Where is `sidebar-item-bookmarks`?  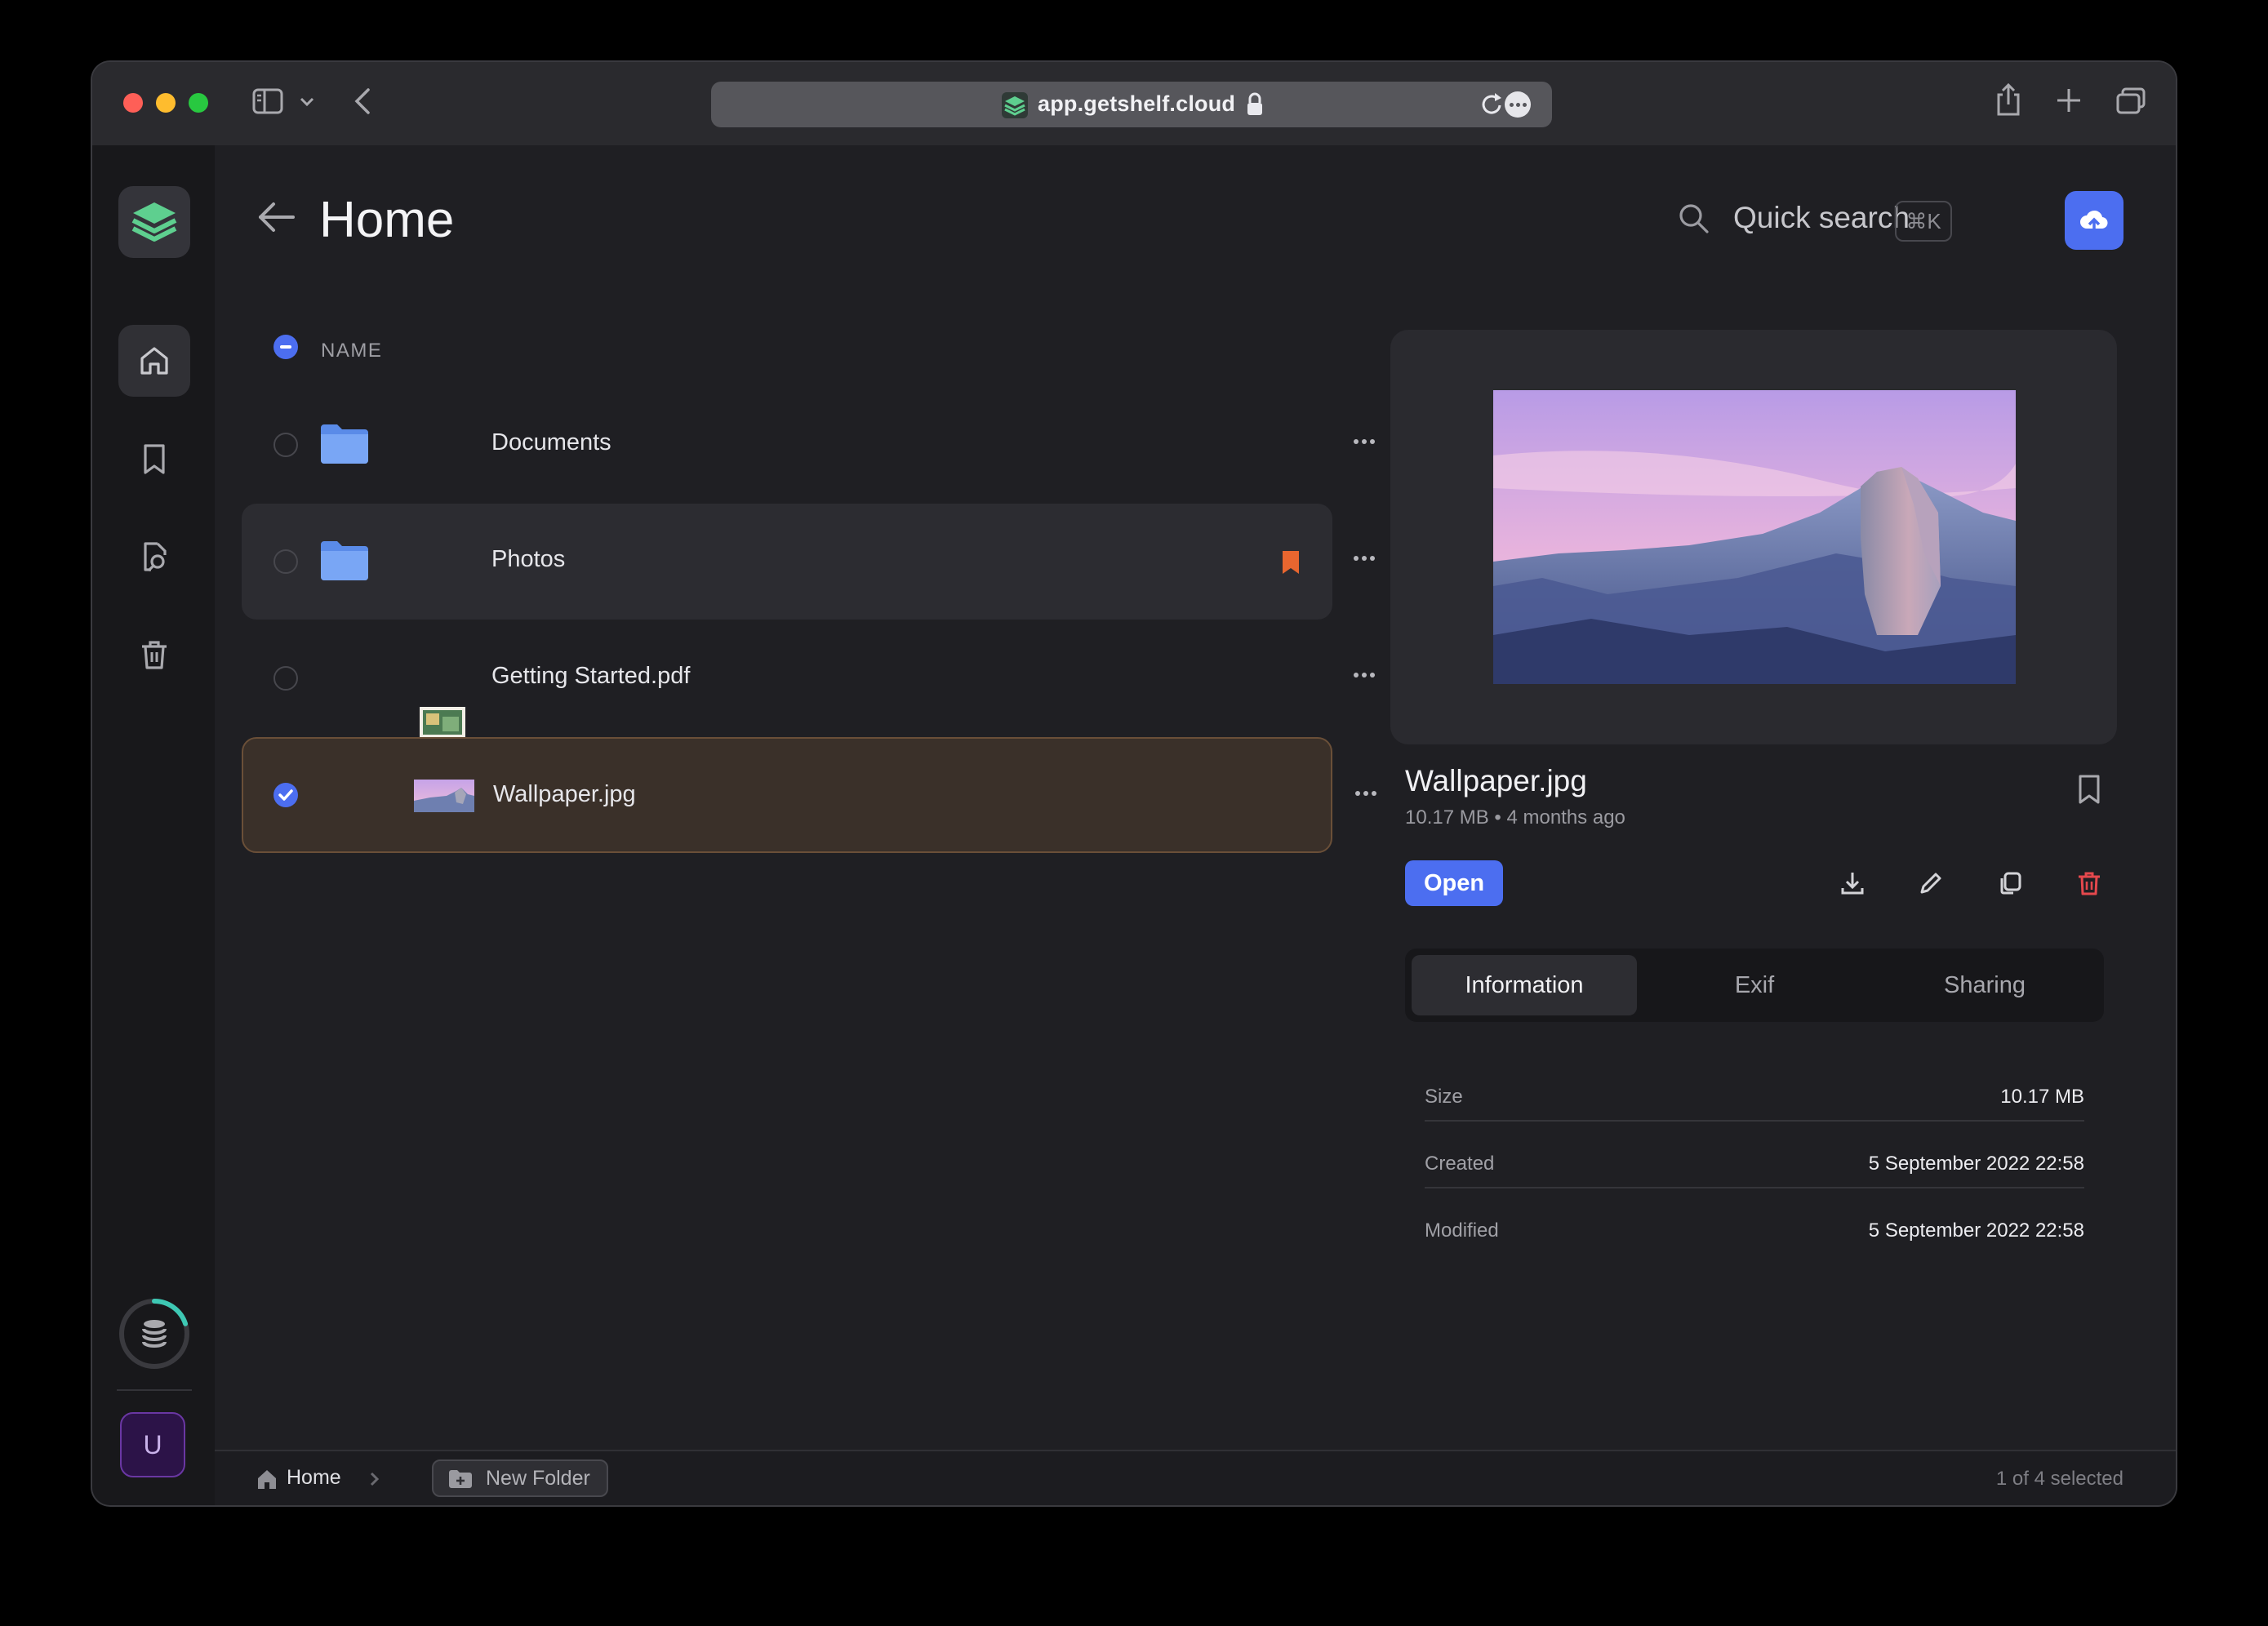
sidebar-item-bookmarks is located at coordinates (154, 459).